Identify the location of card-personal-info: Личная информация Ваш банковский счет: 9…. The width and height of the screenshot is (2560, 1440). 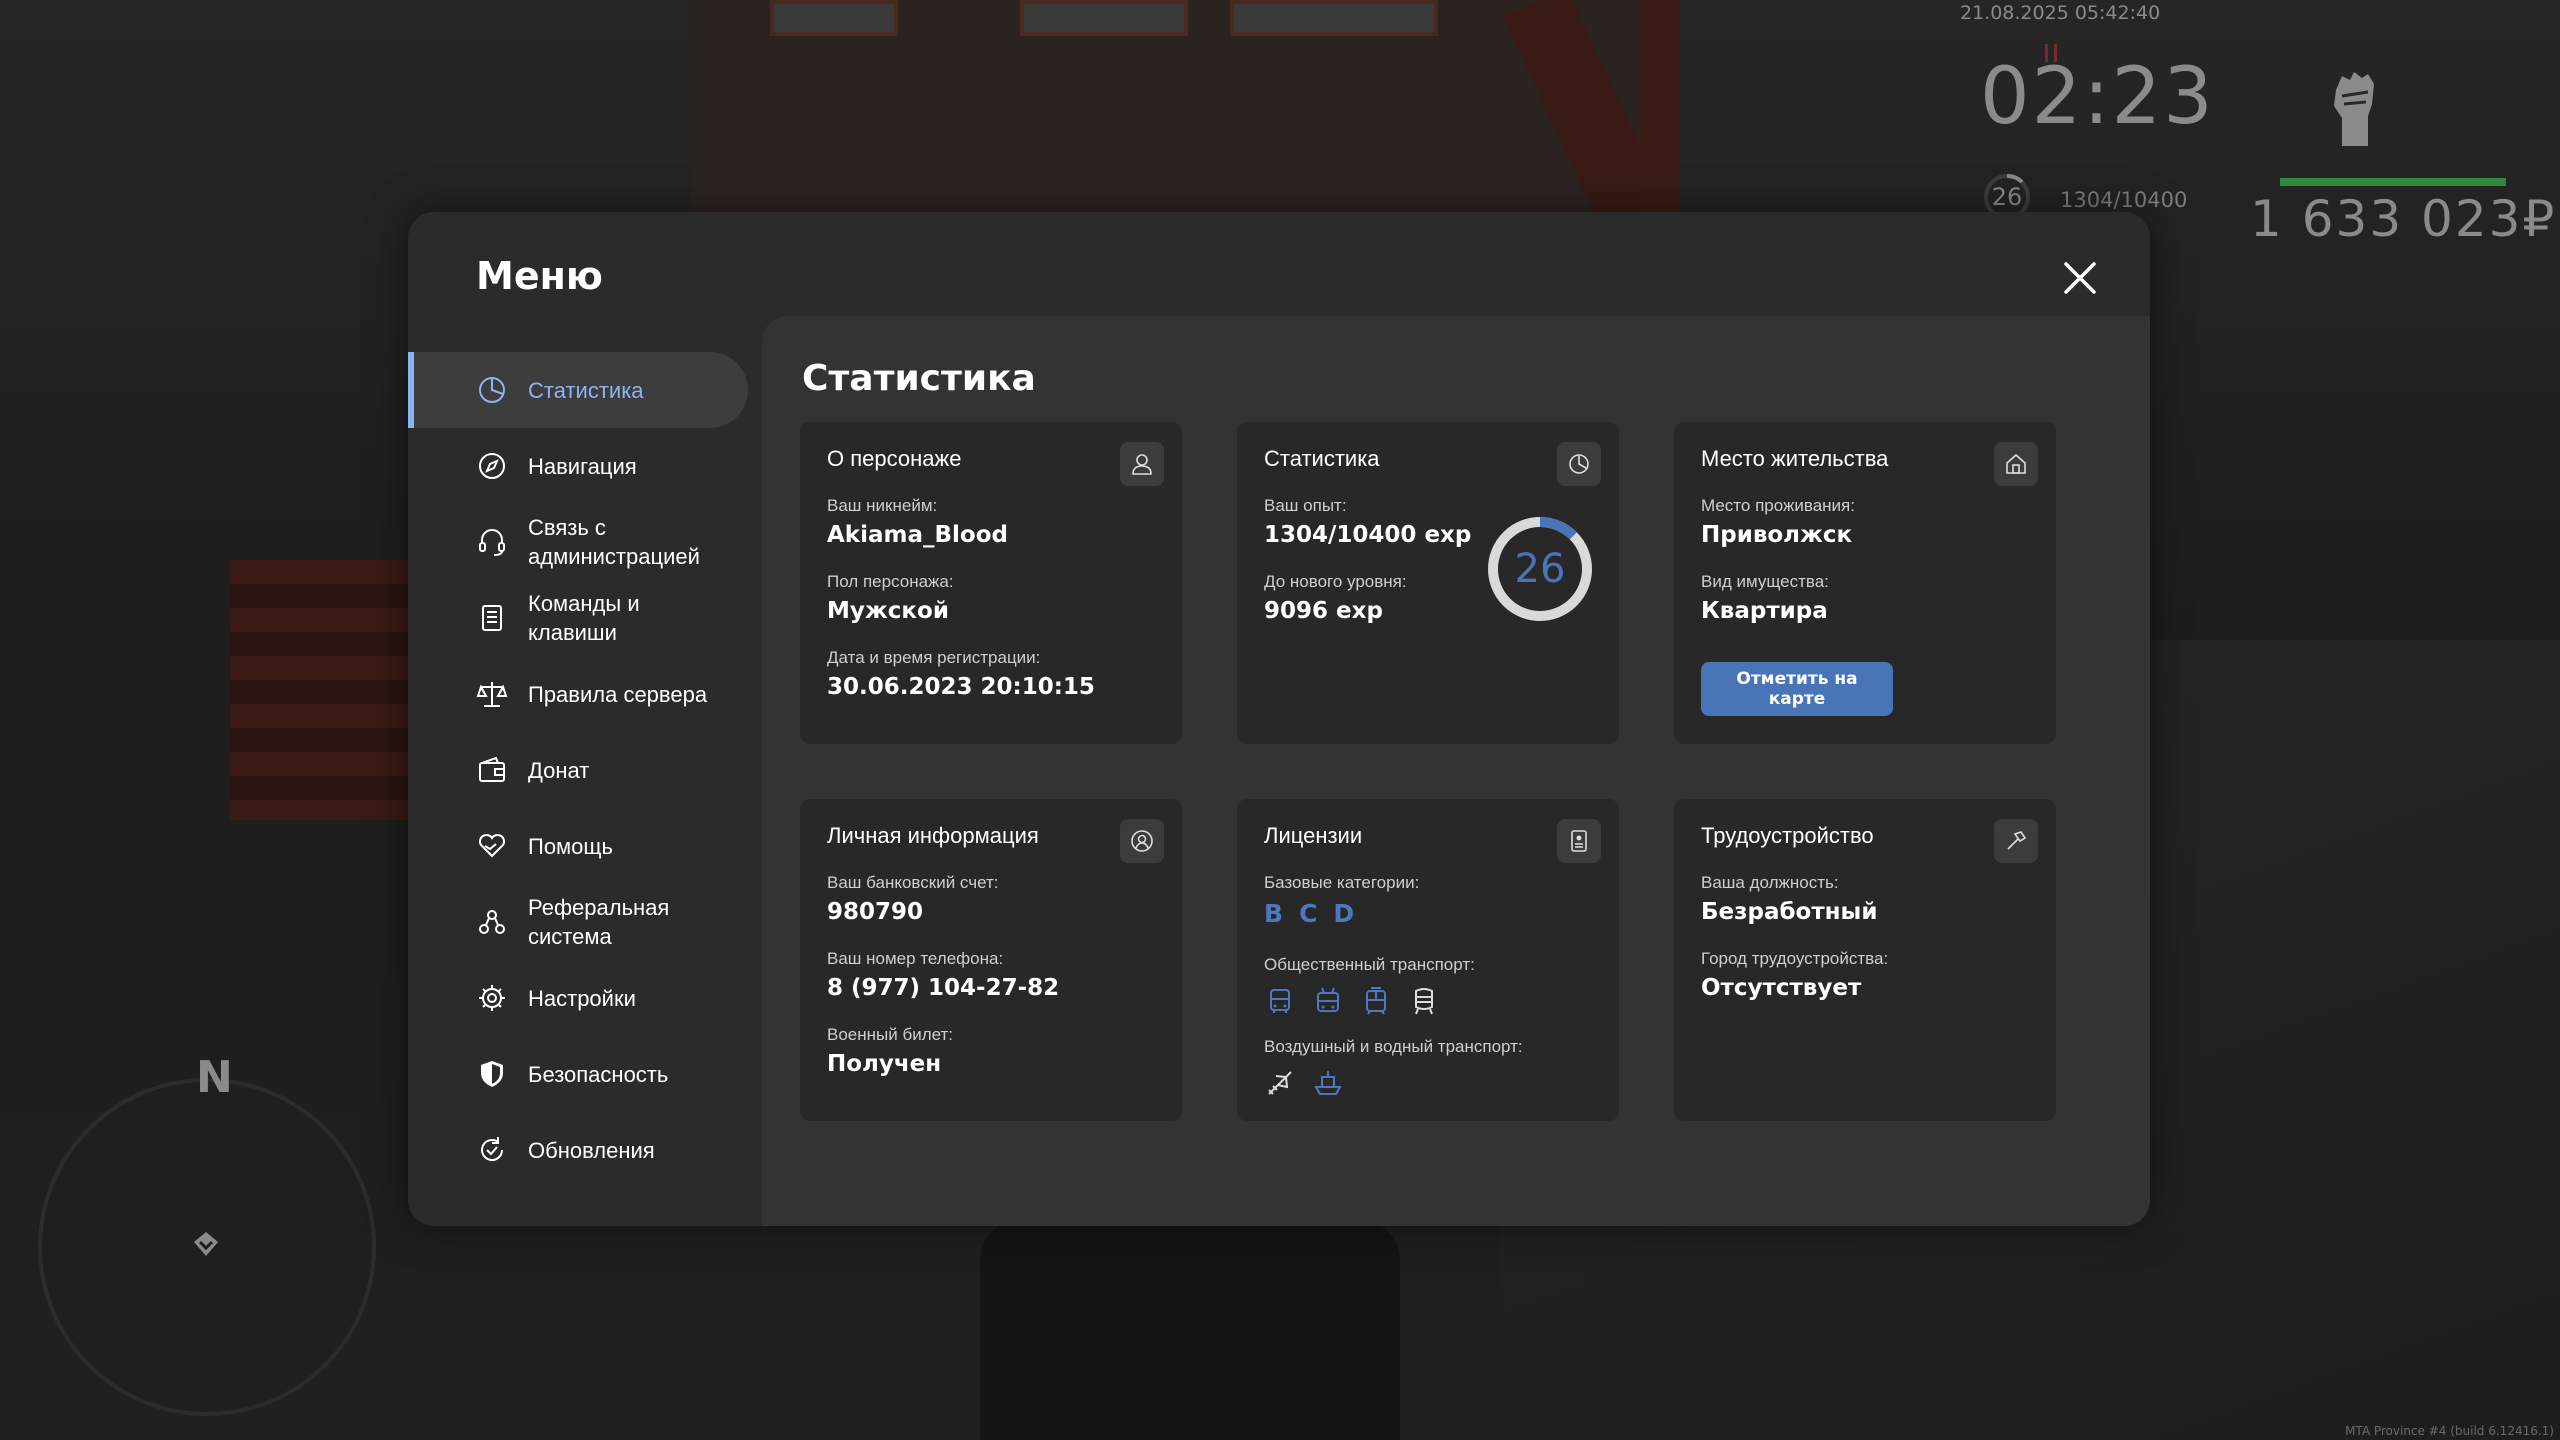
(991, 960).